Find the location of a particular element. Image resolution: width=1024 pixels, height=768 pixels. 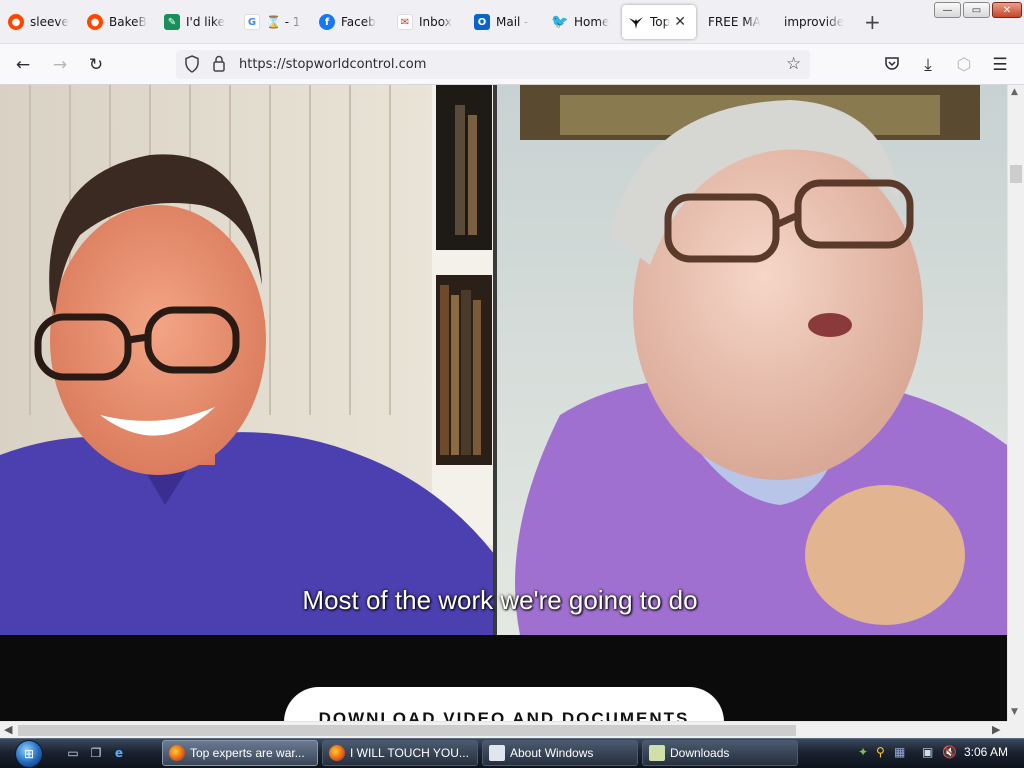

google-icon: G is located at coordinates (252, 22).